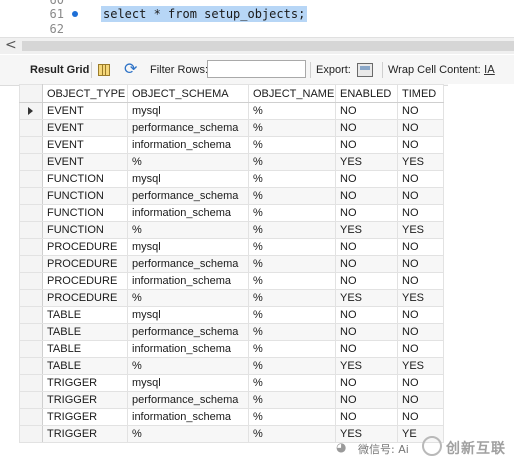 The width and height of the screenshot is (514, 471). I want to click on column-header: ENABLED, so click(366, 93).